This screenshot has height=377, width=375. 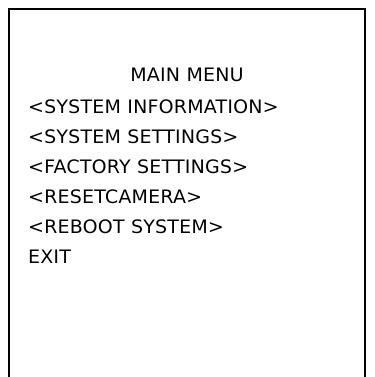 What do you see at coordinates (153, 257) in the screenshot?
I see `menu-item-exit: EXIT` at bounding box center [153, 257].